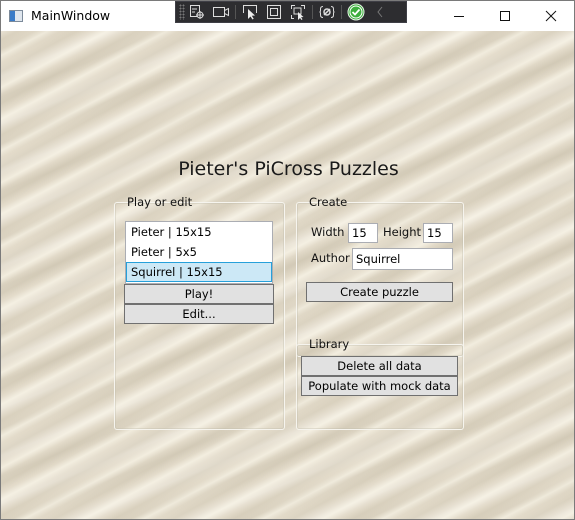 The image size is (575, 520). I want to click on maximize-button, so click(505, 16).